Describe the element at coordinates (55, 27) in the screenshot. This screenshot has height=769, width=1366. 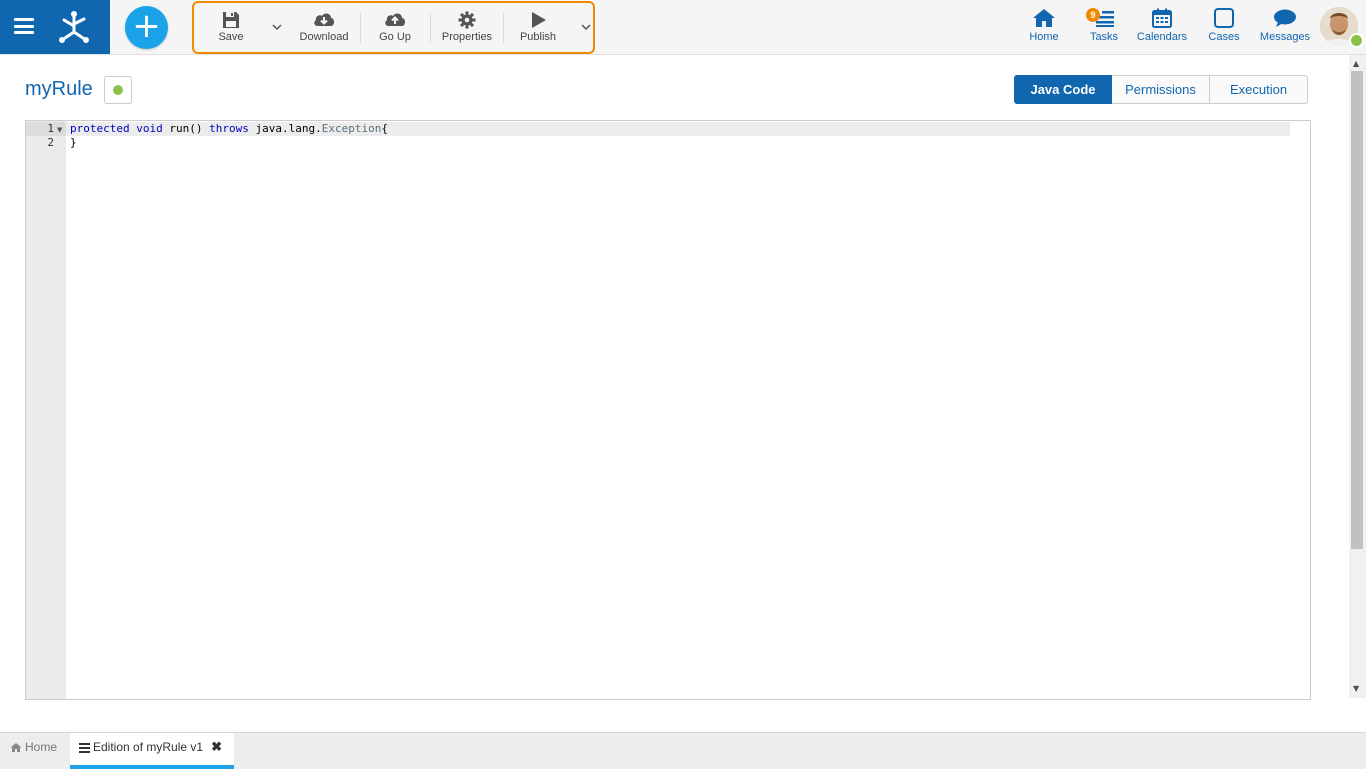
I see `brand-area` at that location.